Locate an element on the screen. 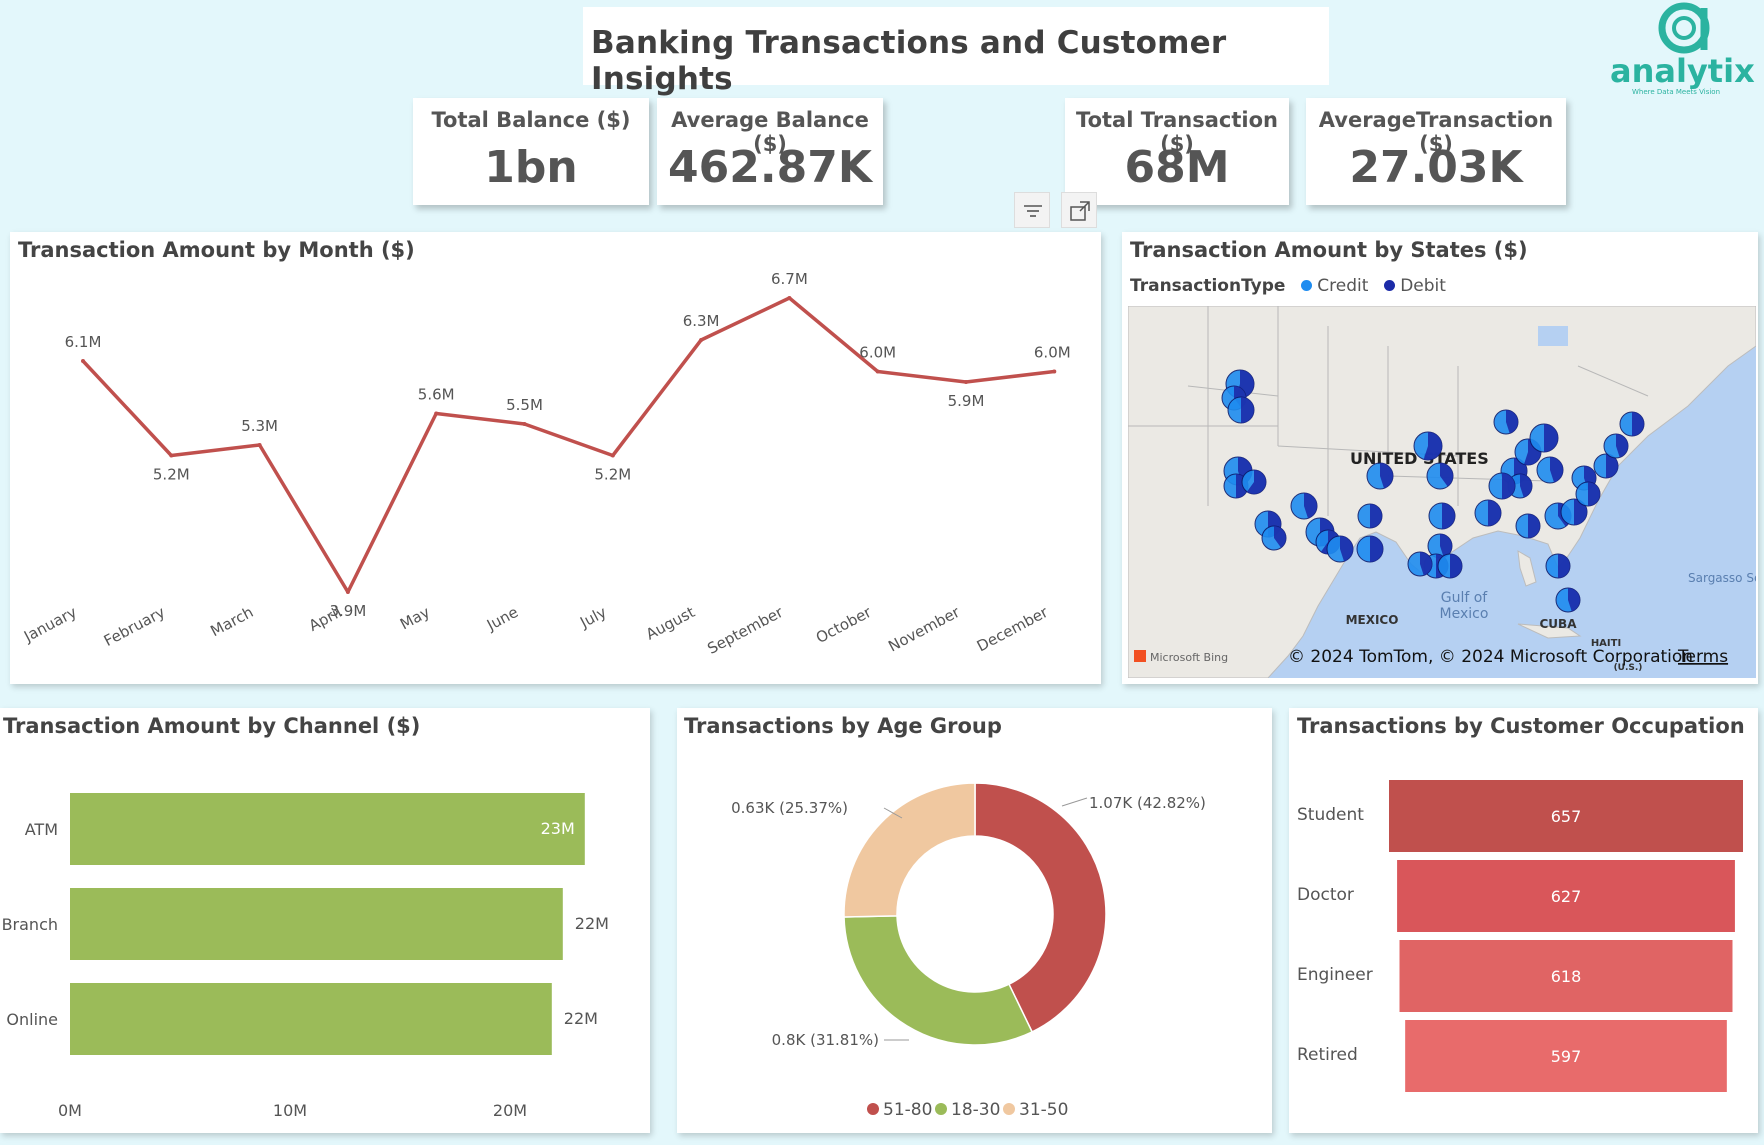 The height and width of the screenshot is (1145, 1764). occupation-value-label: 627 is located at coordinates (1566, 896).